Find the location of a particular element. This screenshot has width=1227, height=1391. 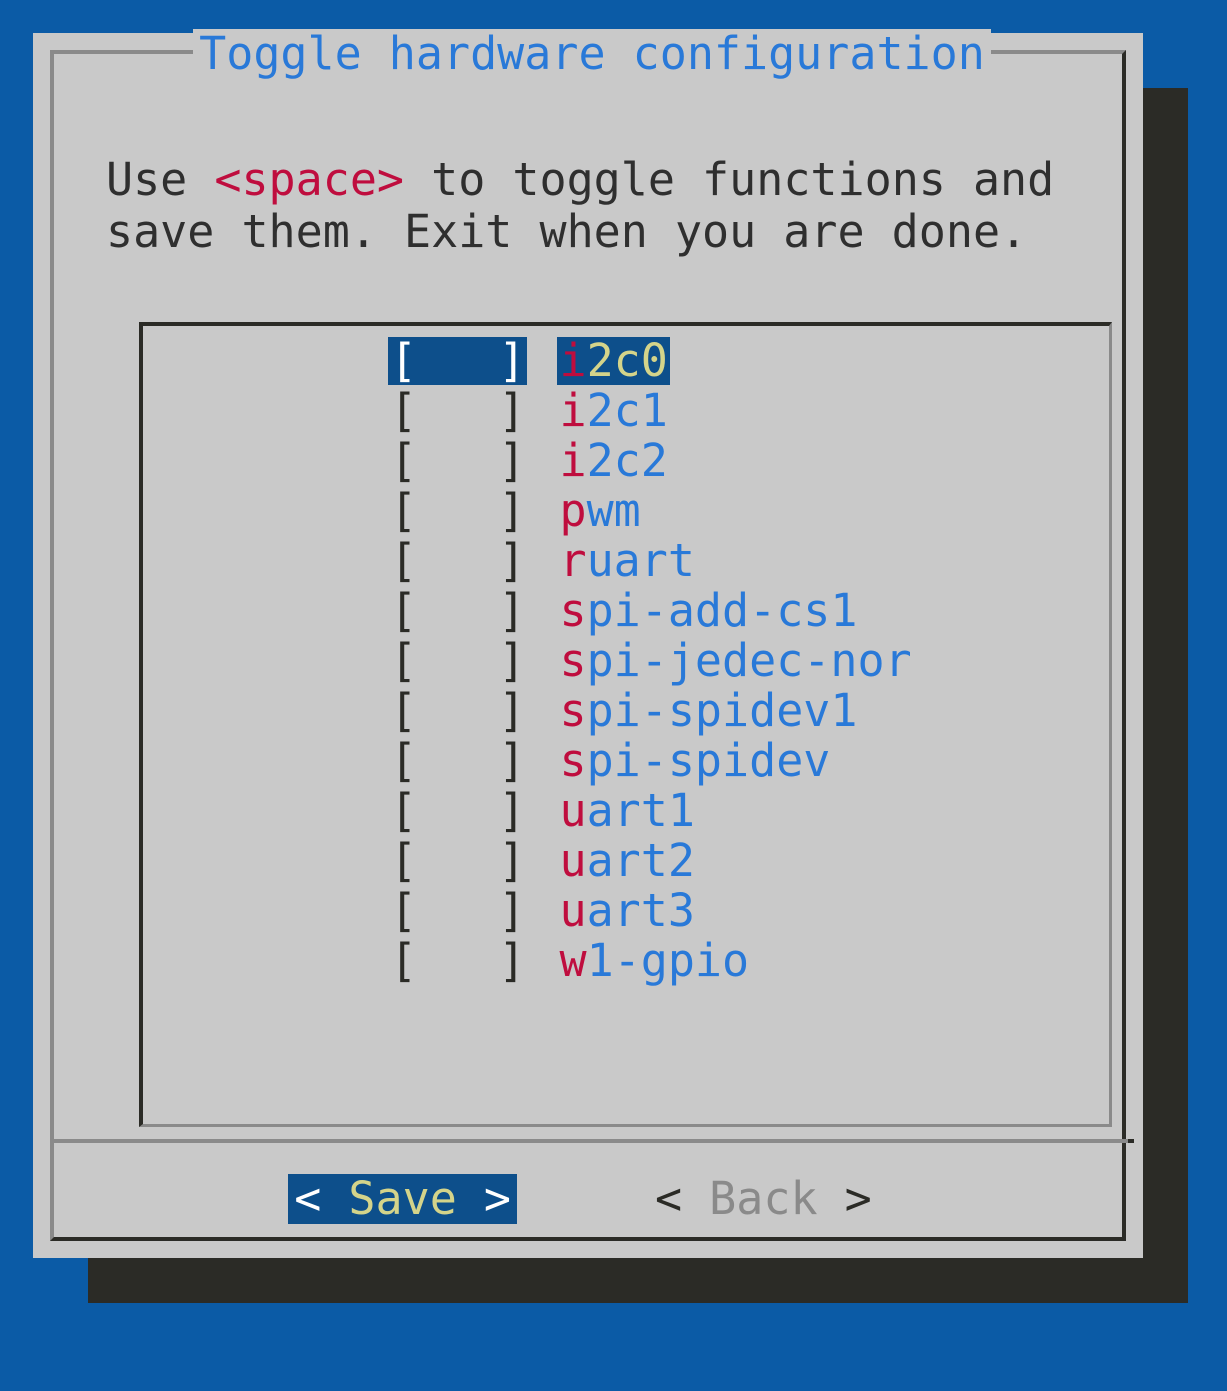

list-item: [ ] uart2 is located at coordinates (626, 861).